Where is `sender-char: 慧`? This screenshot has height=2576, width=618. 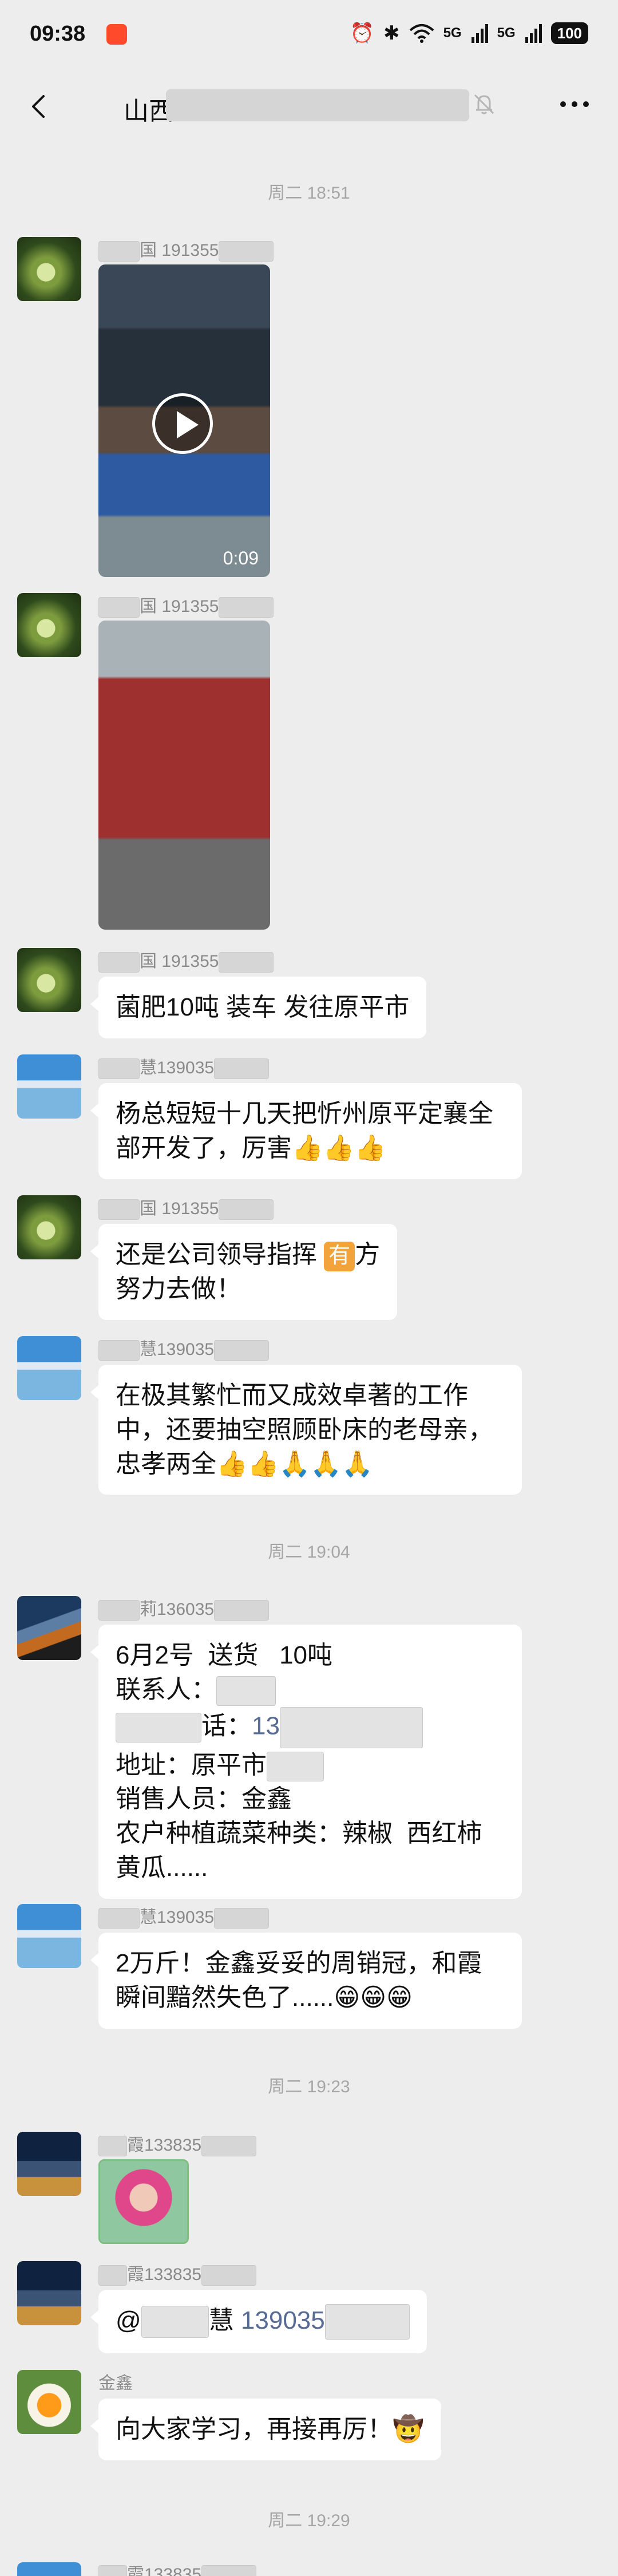 sender-char: 慧 is located at coordinates (148, 1349).